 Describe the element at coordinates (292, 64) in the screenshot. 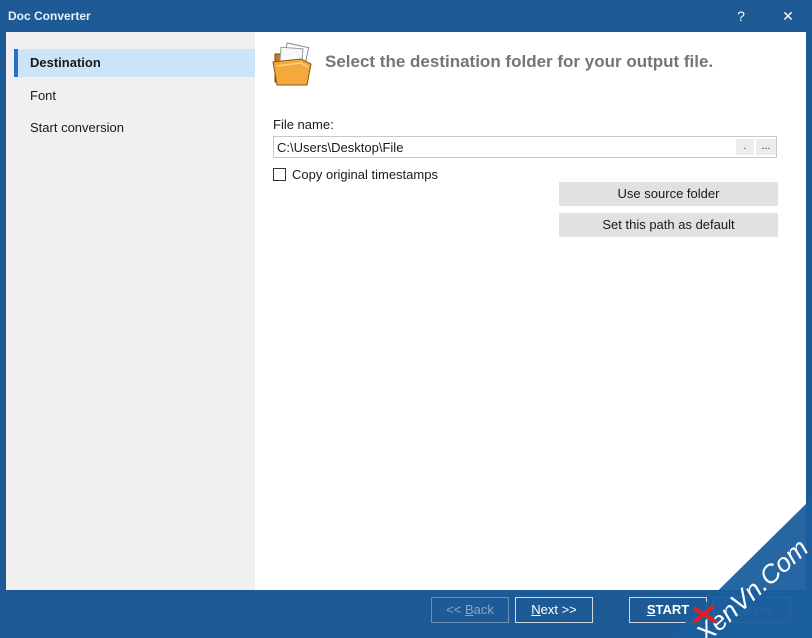

I see `open-folder-icon` at that location.